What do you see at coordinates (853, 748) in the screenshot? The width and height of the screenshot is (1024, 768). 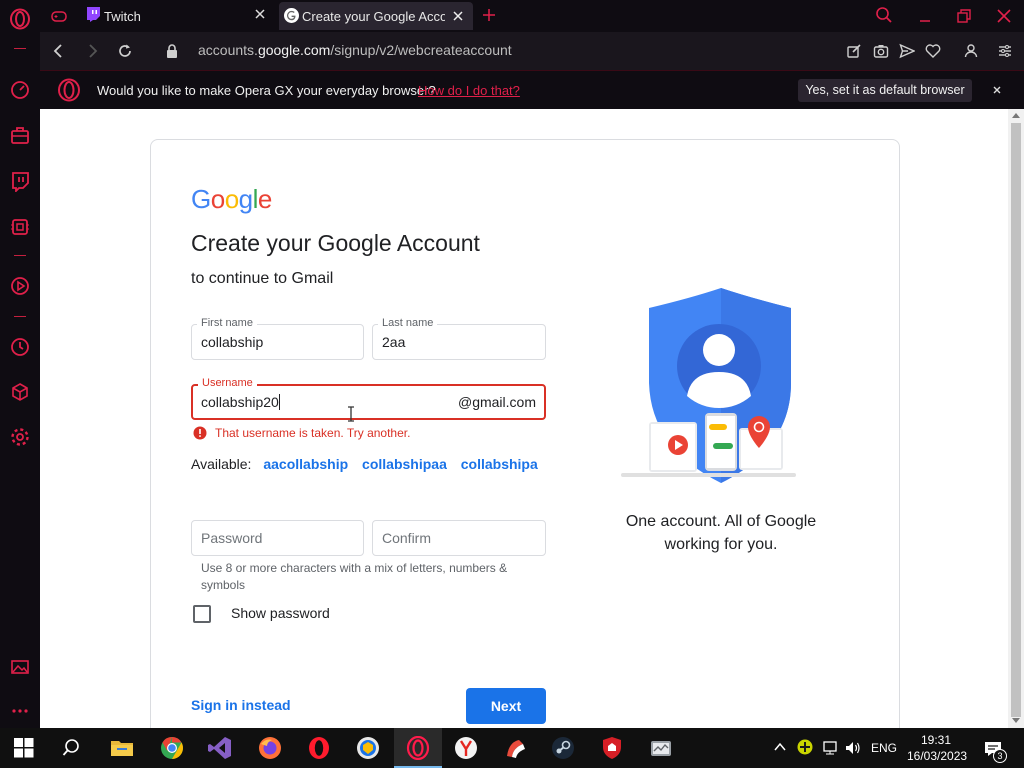 I see `volume-icon` at bounding box center [853, 748].